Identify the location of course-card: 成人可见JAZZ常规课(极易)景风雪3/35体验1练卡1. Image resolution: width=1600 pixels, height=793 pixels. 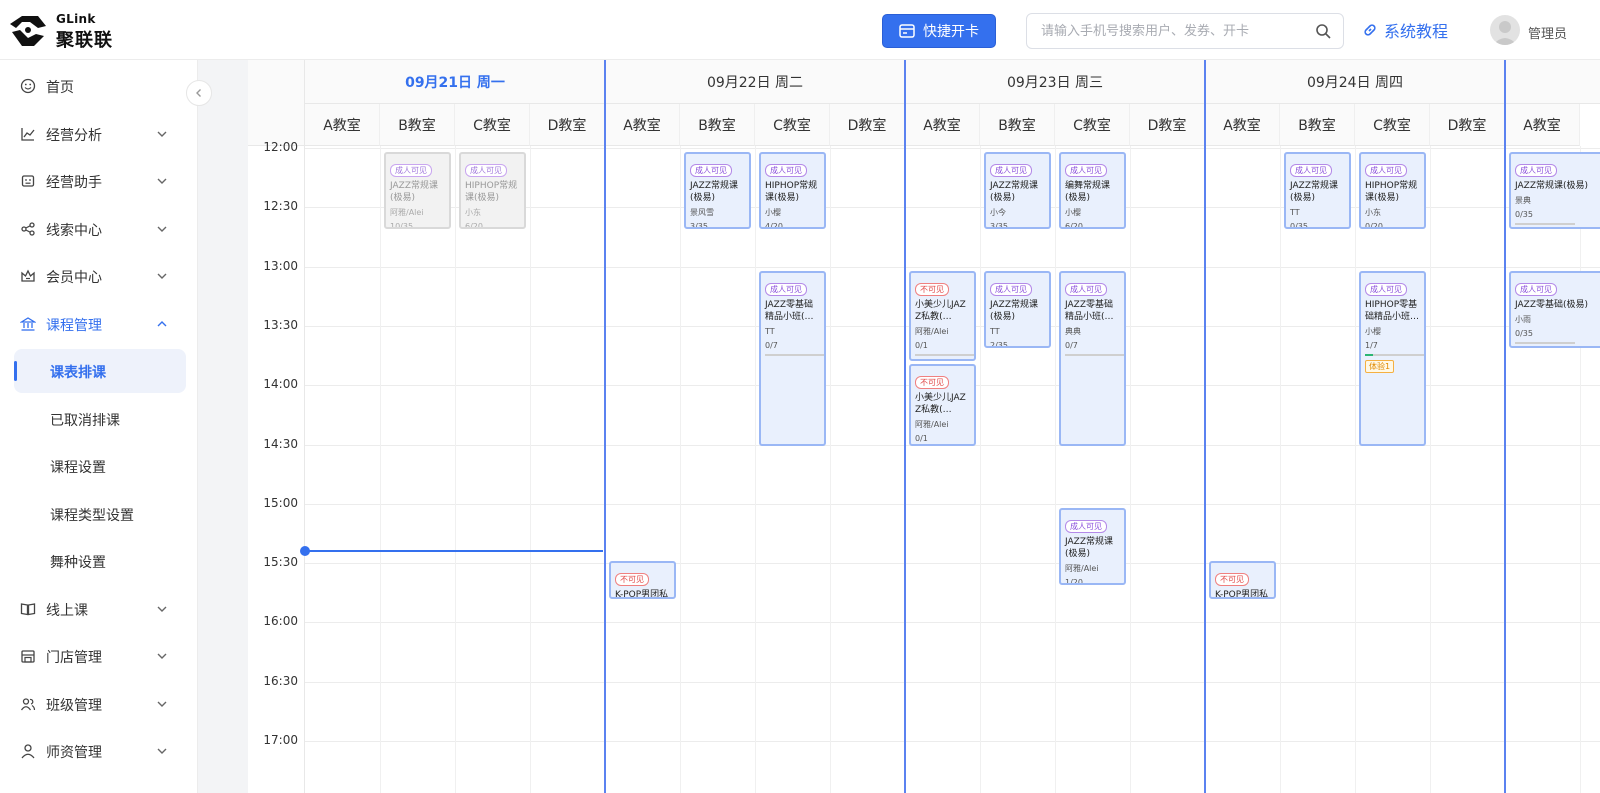
(717, 191).